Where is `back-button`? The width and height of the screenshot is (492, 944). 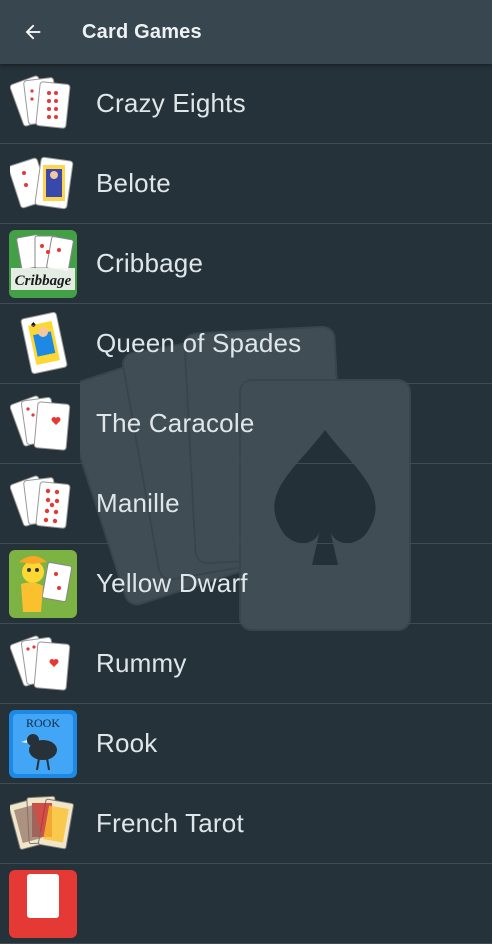
back-button is located at coordinates (33, 32).